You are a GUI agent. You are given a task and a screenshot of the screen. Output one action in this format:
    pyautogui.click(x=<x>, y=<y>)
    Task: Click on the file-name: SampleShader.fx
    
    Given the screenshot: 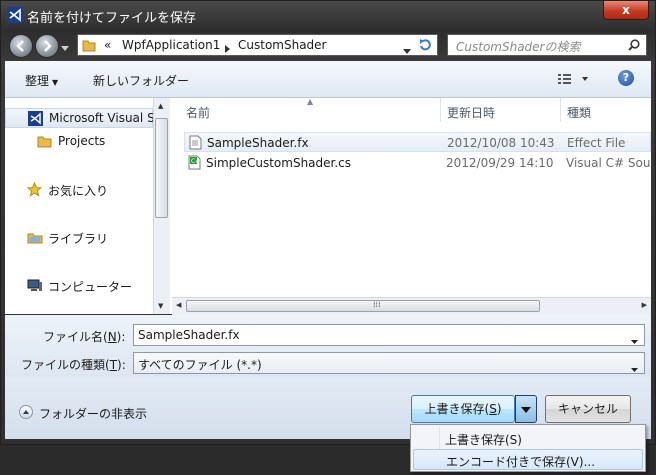 What is the action you would take?
    pyautogui.click(x=258, y=143)
    